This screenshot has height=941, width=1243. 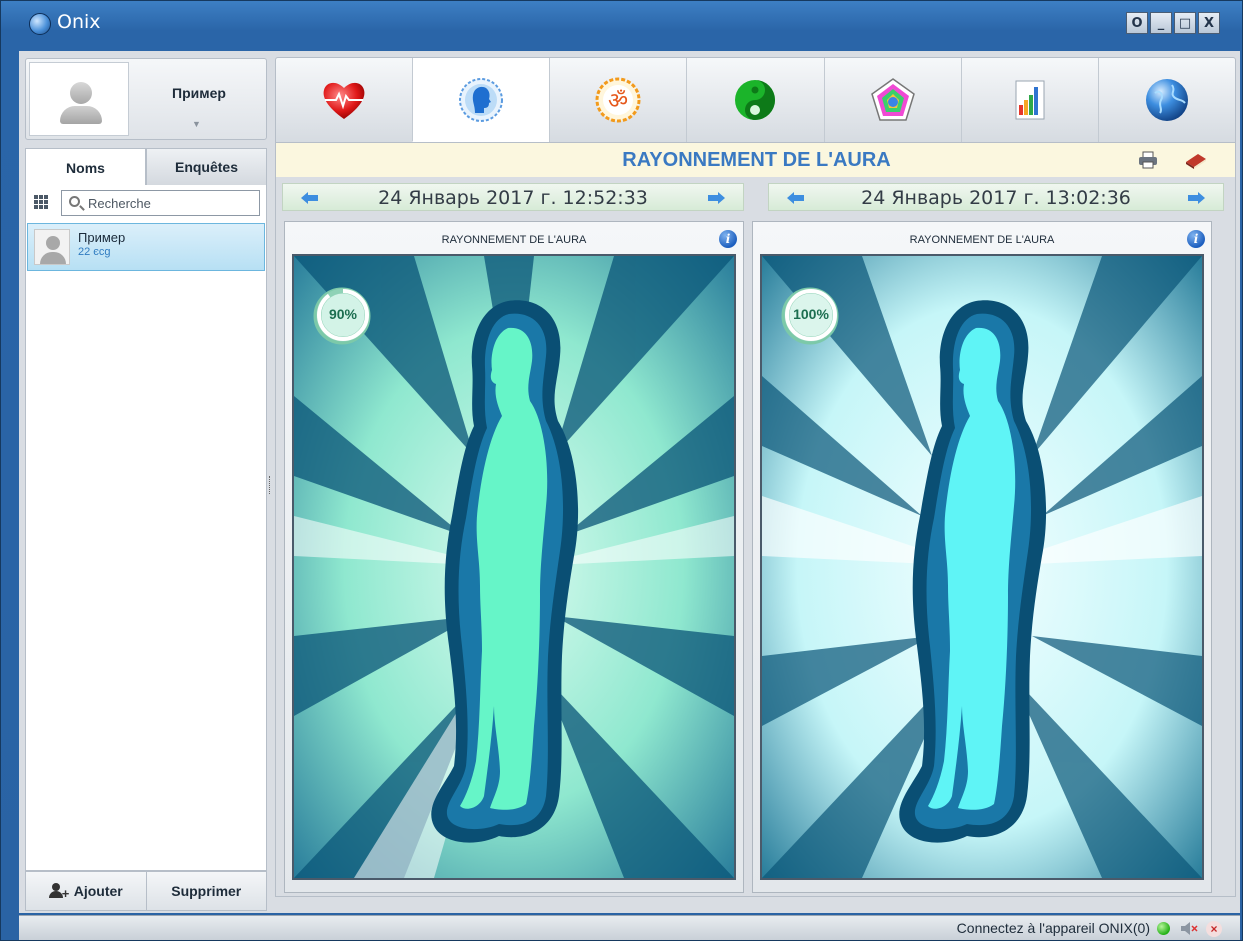 I want to click on list-item-name: Пример, so click(x=102, y=237).